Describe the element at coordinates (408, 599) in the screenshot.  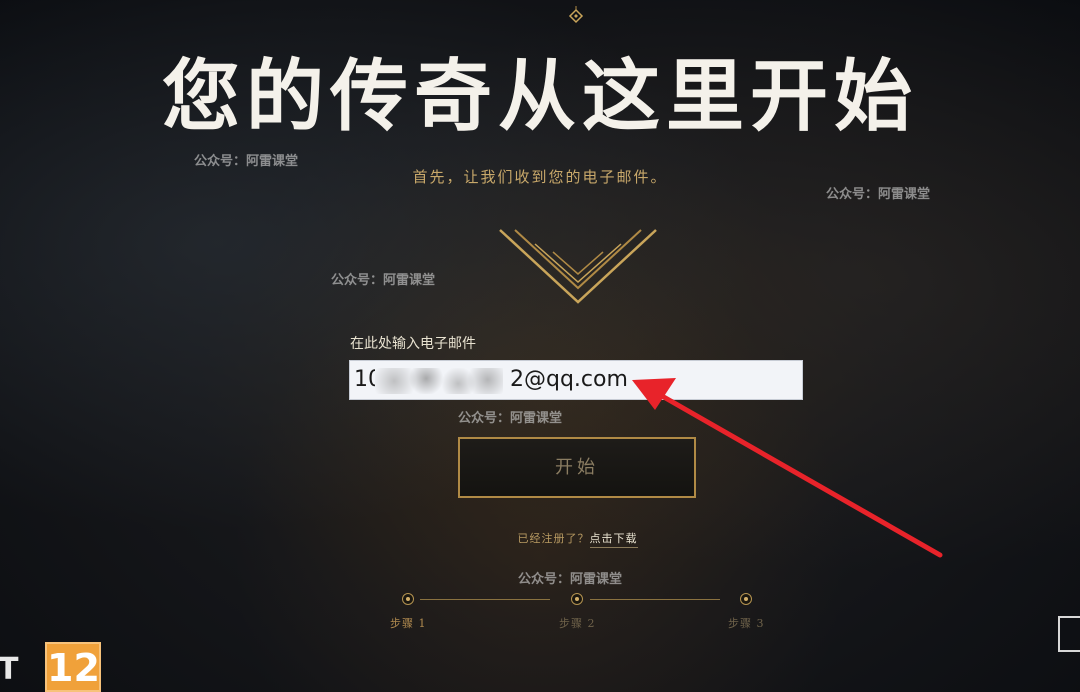
I see `step-1-dot` at that location.